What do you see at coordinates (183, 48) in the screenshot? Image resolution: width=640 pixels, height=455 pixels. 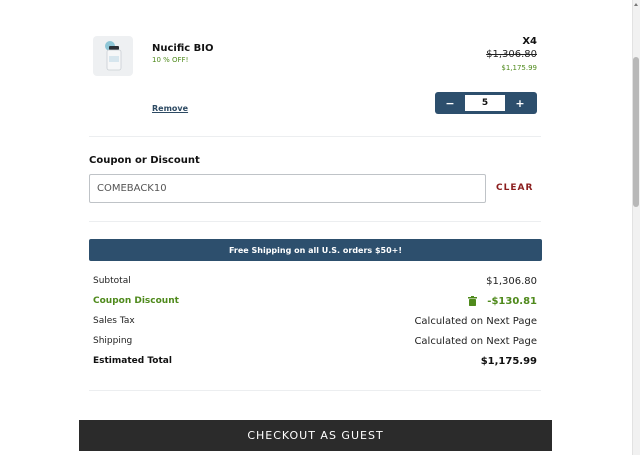 I see `product-name: Nucific BIO` at bounding box center [183, 48].